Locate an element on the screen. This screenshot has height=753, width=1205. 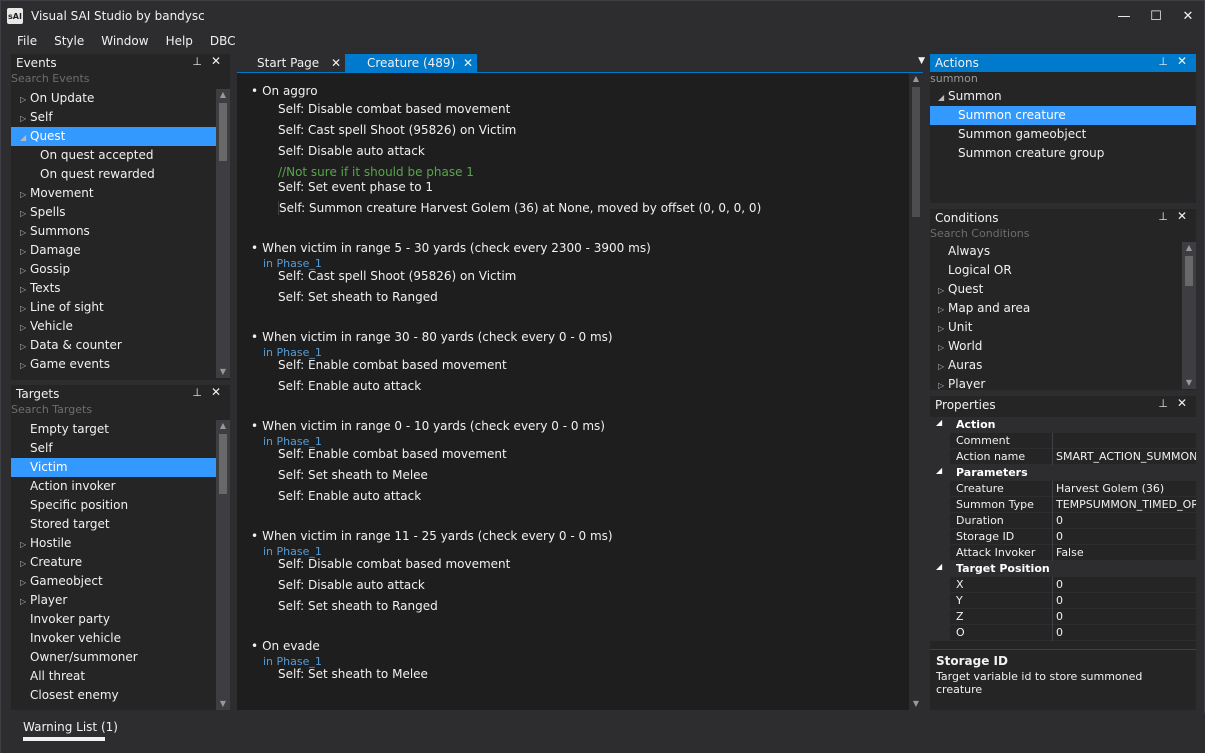
property-value: SMART_ACTION_SUMMON_CREATURE is located at coordinates (1126, 456).